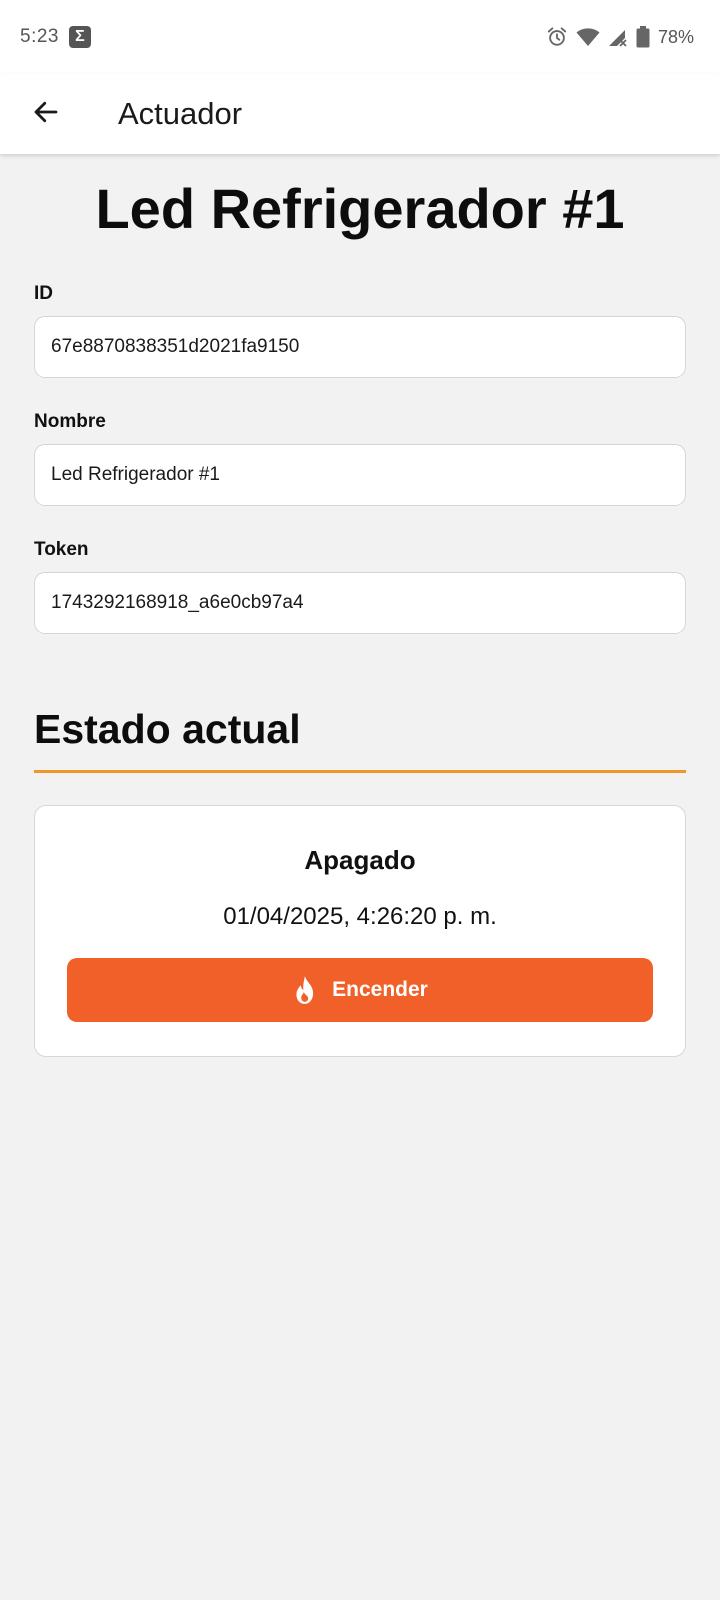  I want to click on token-label: Token, so click(61, 549).